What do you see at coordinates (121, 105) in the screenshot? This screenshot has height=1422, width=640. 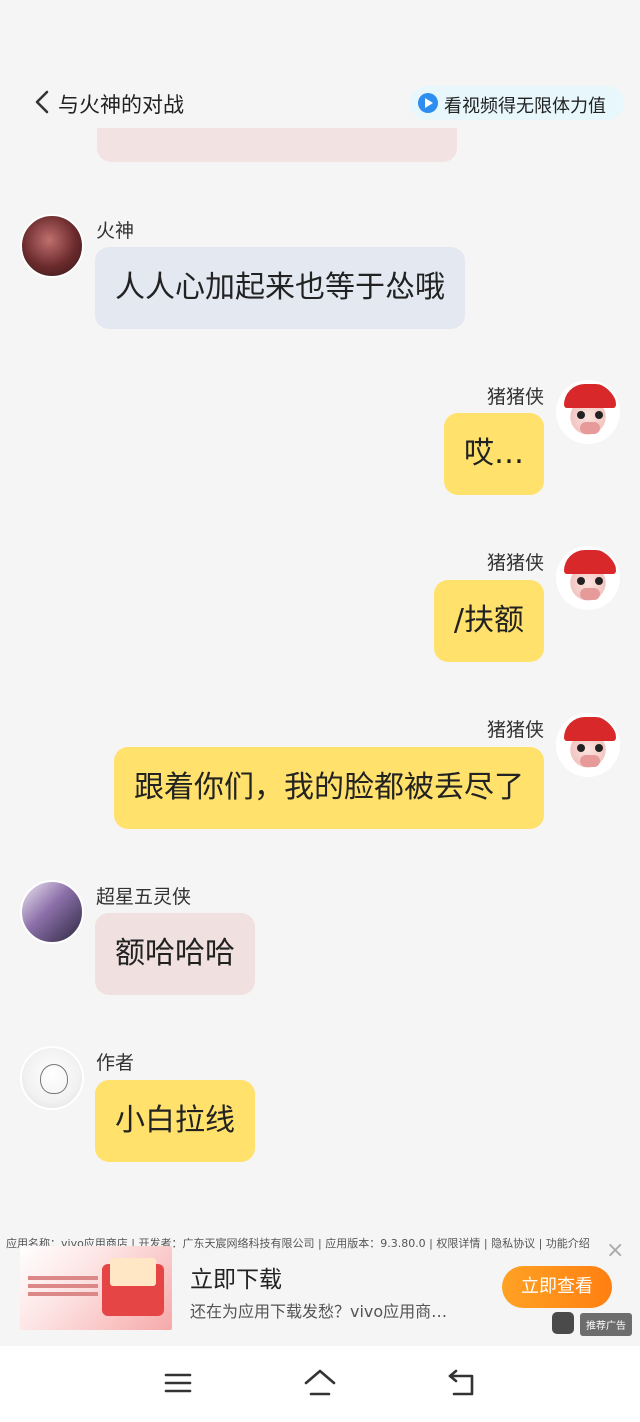 I see `page-title: 与火神的对战` at bounding box center [121, 105].